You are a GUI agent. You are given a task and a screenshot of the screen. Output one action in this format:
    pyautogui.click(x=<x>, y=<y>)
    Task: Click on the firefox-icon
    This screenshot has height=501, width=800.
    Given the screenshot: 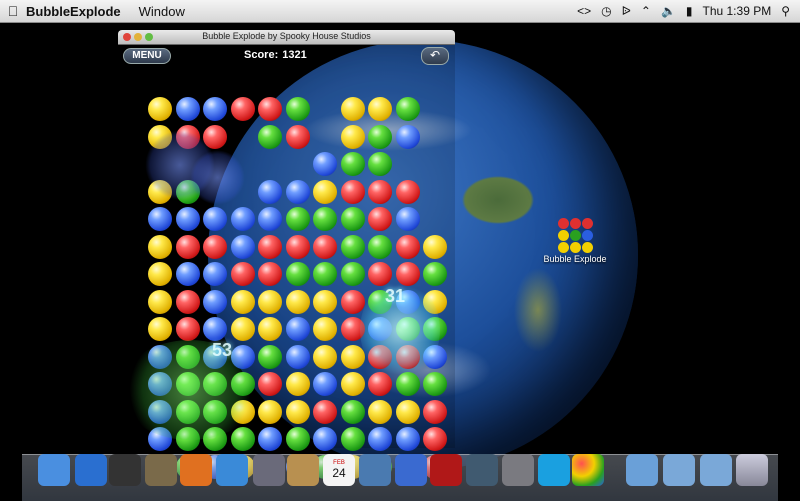 What is the action you would take?
    pyautogui.click(x=196, y=470)
    